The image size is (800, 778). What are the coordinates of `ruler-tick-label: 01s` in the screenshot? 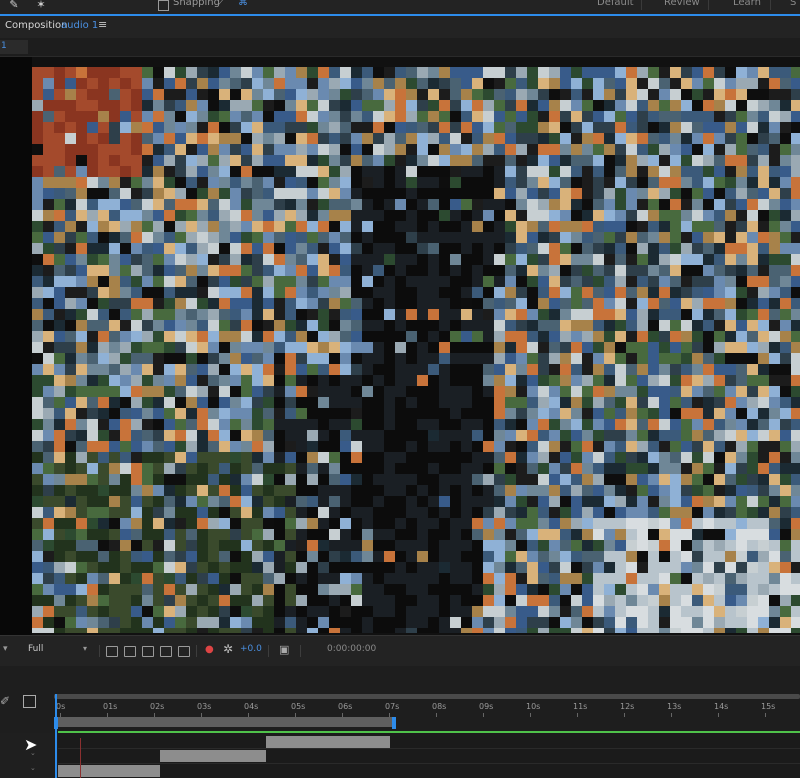 It's located at (110, 706).